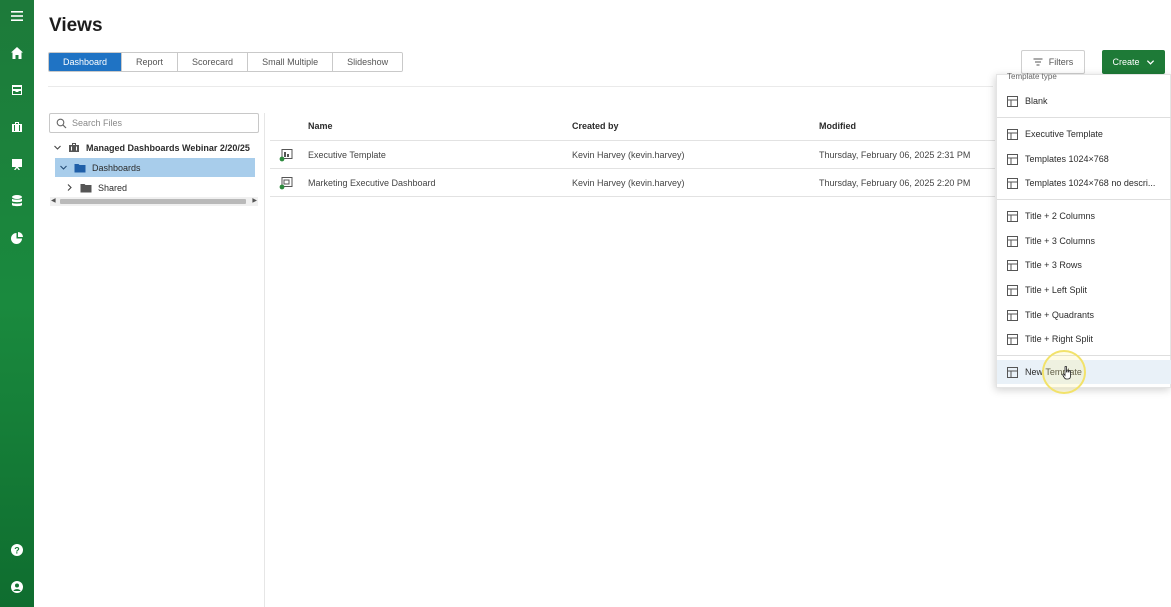 The image size is (1171, 607). I want to click on views-icon, so click(17, 164).